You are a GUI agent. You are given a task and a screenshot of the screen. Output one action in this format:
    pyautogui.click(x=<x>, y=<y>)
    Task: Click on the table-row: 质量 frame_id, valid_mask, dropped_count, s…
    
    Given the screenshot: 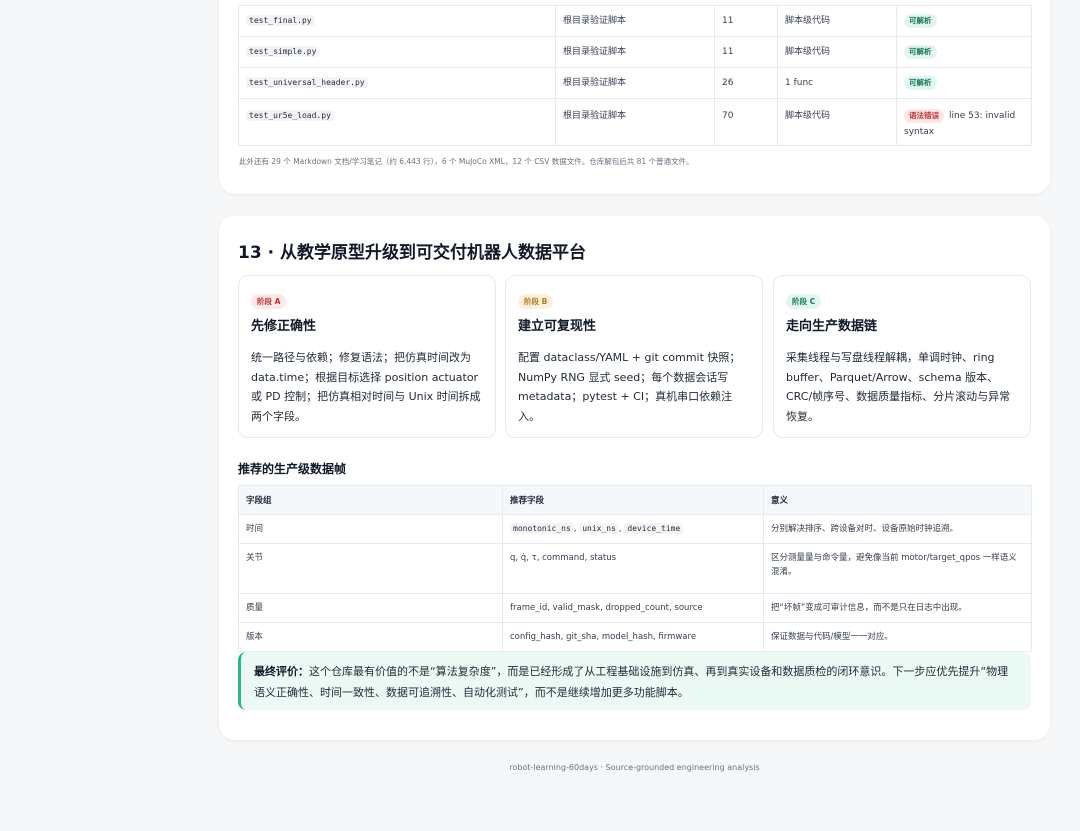 What is the action you would take?
    pyautogui.click(x=635, y=608)
    